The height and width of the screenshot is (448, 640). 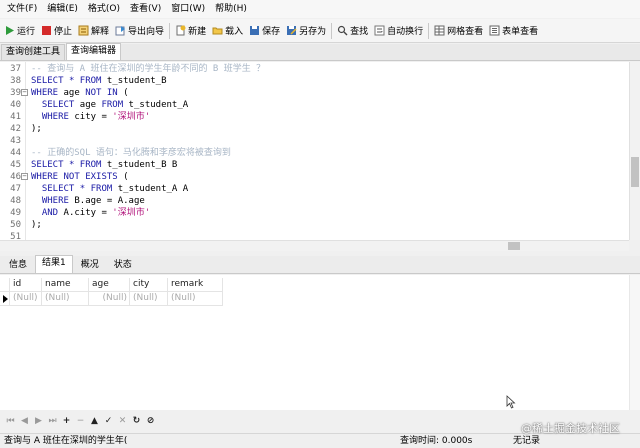 What do you see at coordinates (314, 69) in the screenshot?
I see `code-line: 37 -- 查询与 A 班住在深圳的学生年龄不同的 B 班学生 ？` at bounding box center [314, 69].